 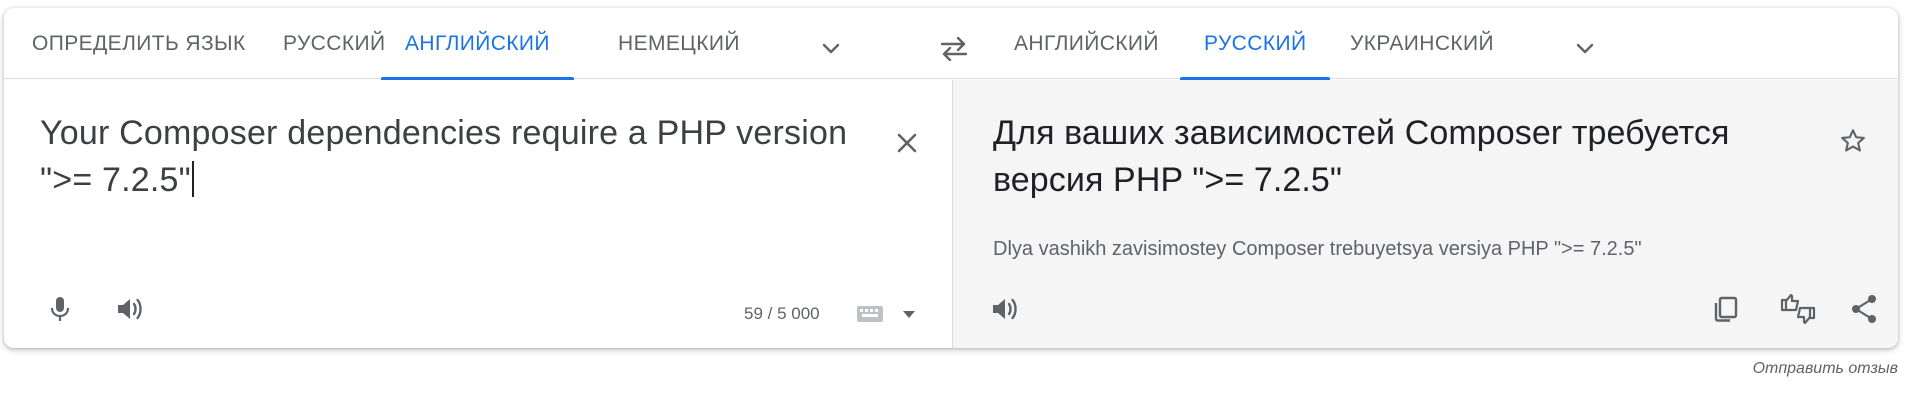 I want to click on swap-arrows-icon, so click(x=954, y=48).